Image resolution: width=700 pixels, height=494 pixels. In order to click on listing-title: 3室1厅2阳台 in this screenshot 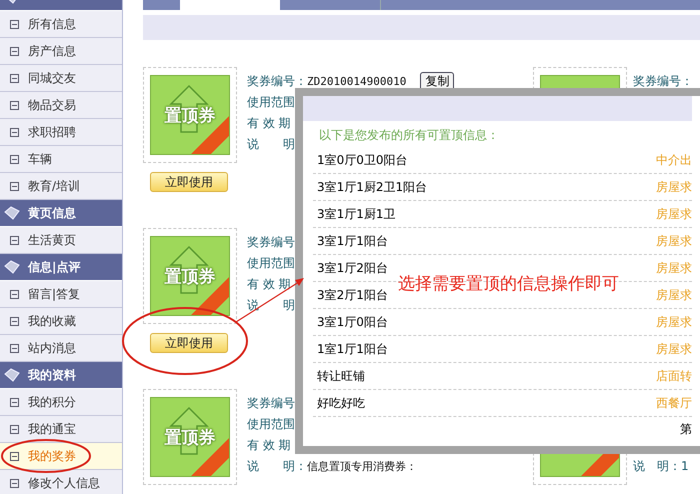, I will do `click(350, 268)`.